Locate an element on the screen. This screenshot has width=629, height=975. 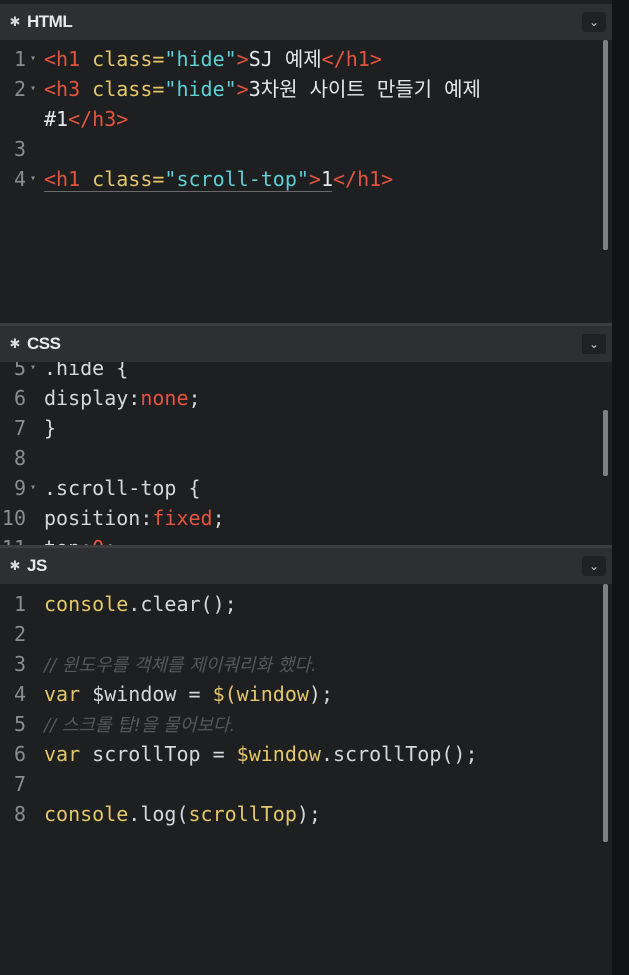
code-text: <h1 class="scroll-top">1</h1> is located at coordinates (218, 179).